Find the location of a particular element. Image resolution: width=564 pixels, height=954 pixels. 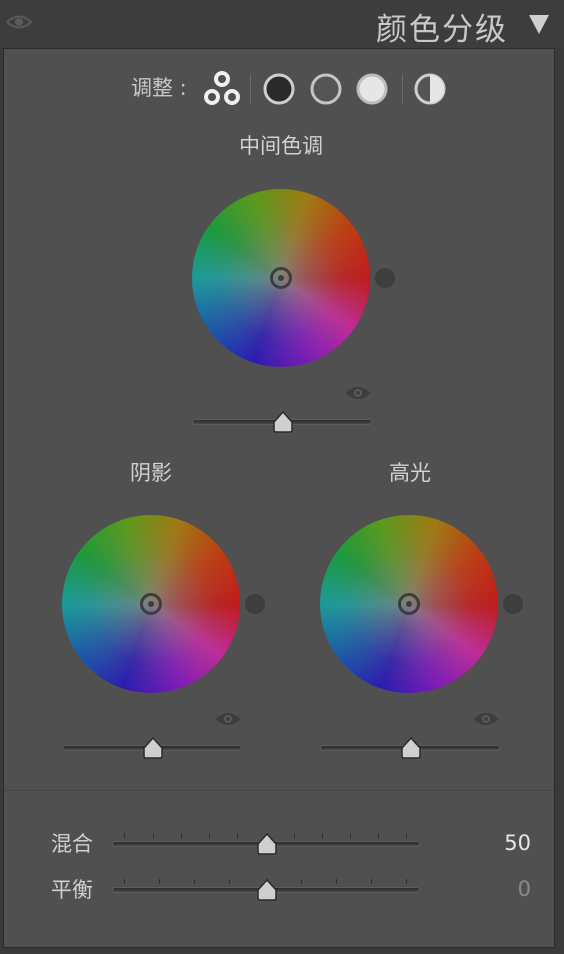

balance-label: 平衡 is located at coordinates (72, 890).